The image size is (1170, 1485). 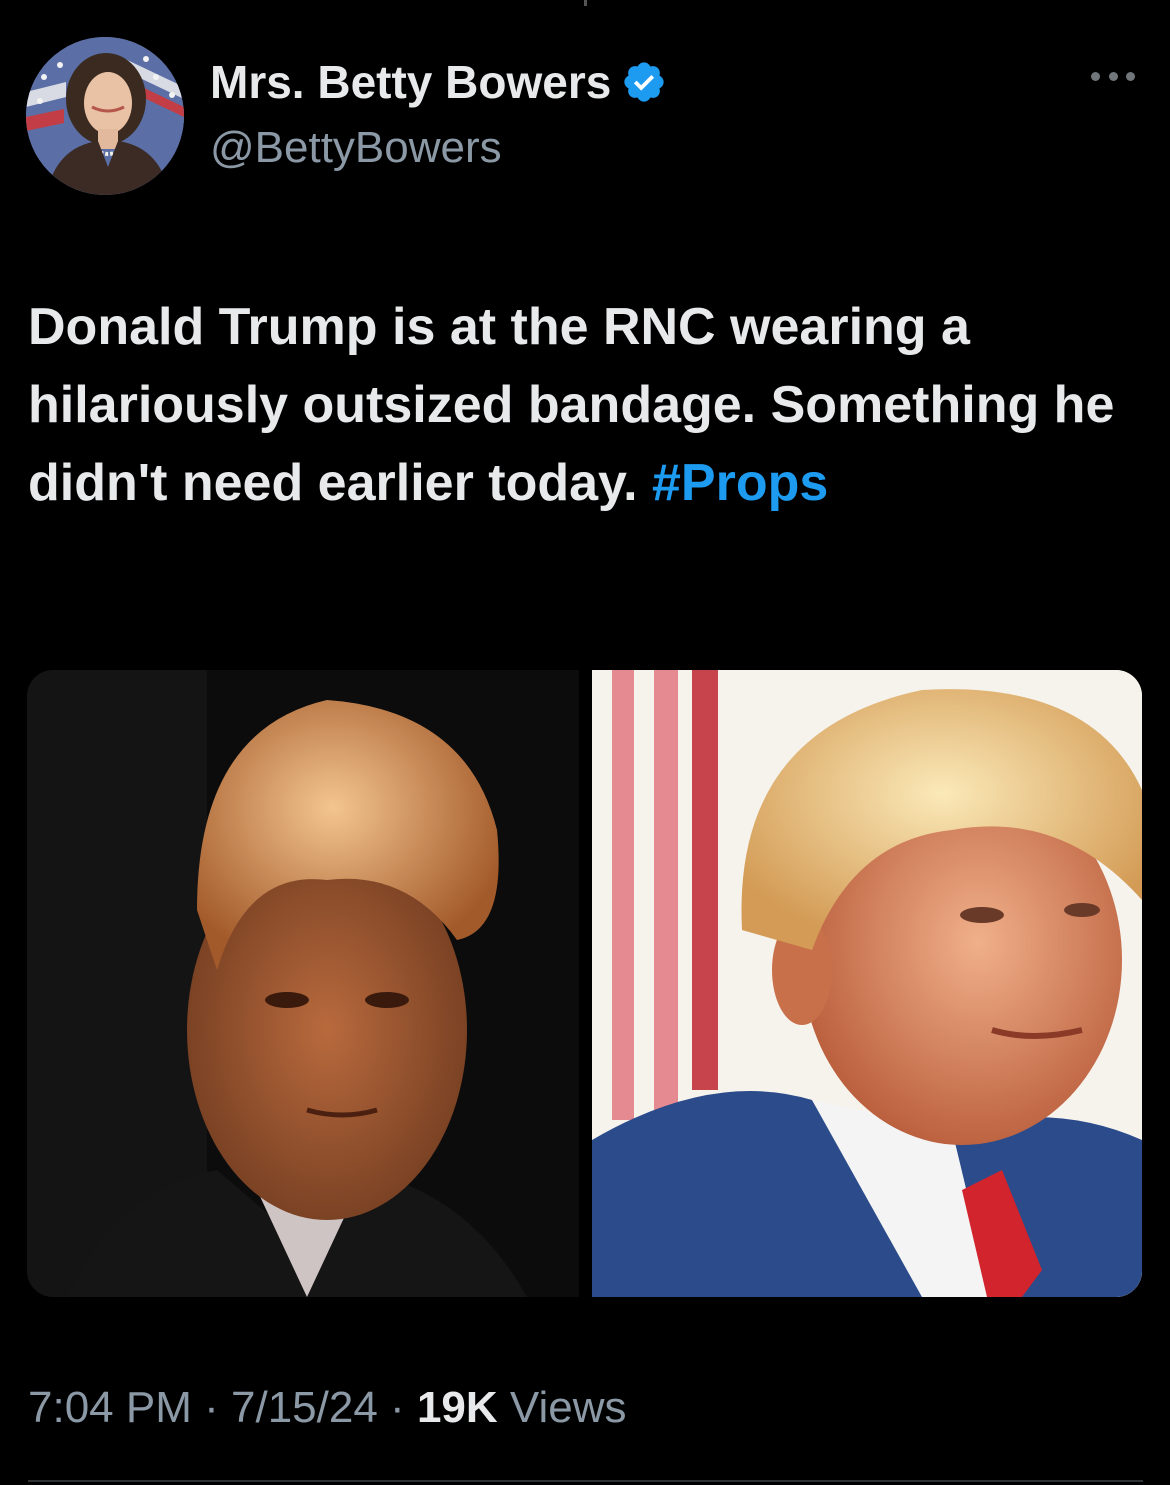 What do you see at coordinates (110, 1407) in the screenshot?
I see `post-time: 7:04 PM` at bounding box center [110, 1407].